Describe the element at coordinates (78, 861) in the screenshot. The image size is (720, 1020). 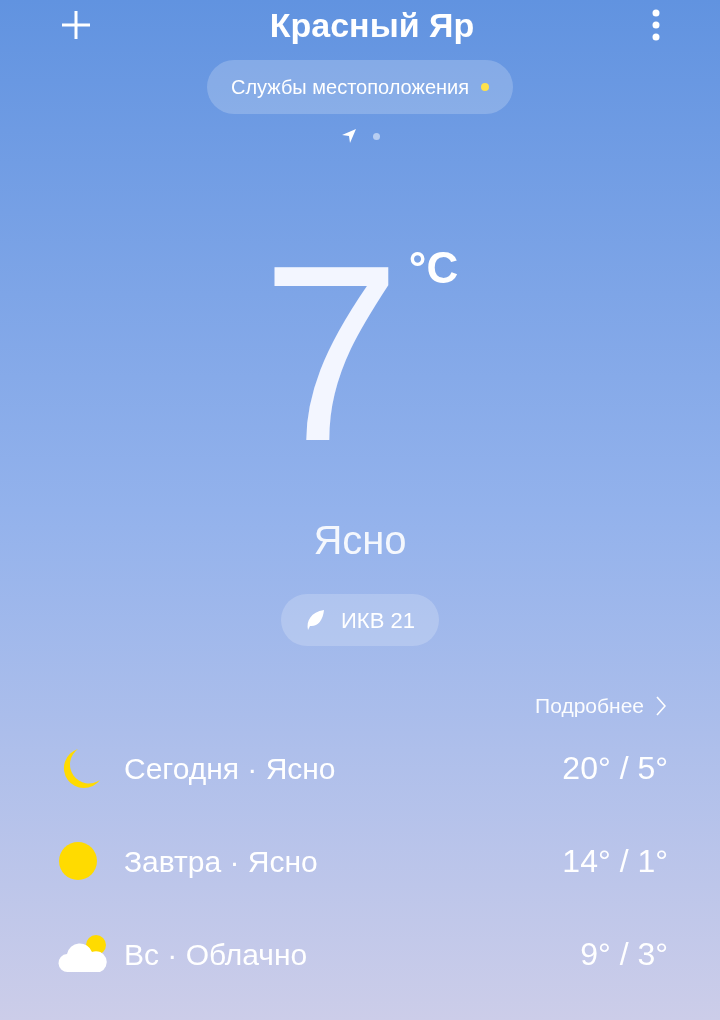
I see `sun-icon` at that location.